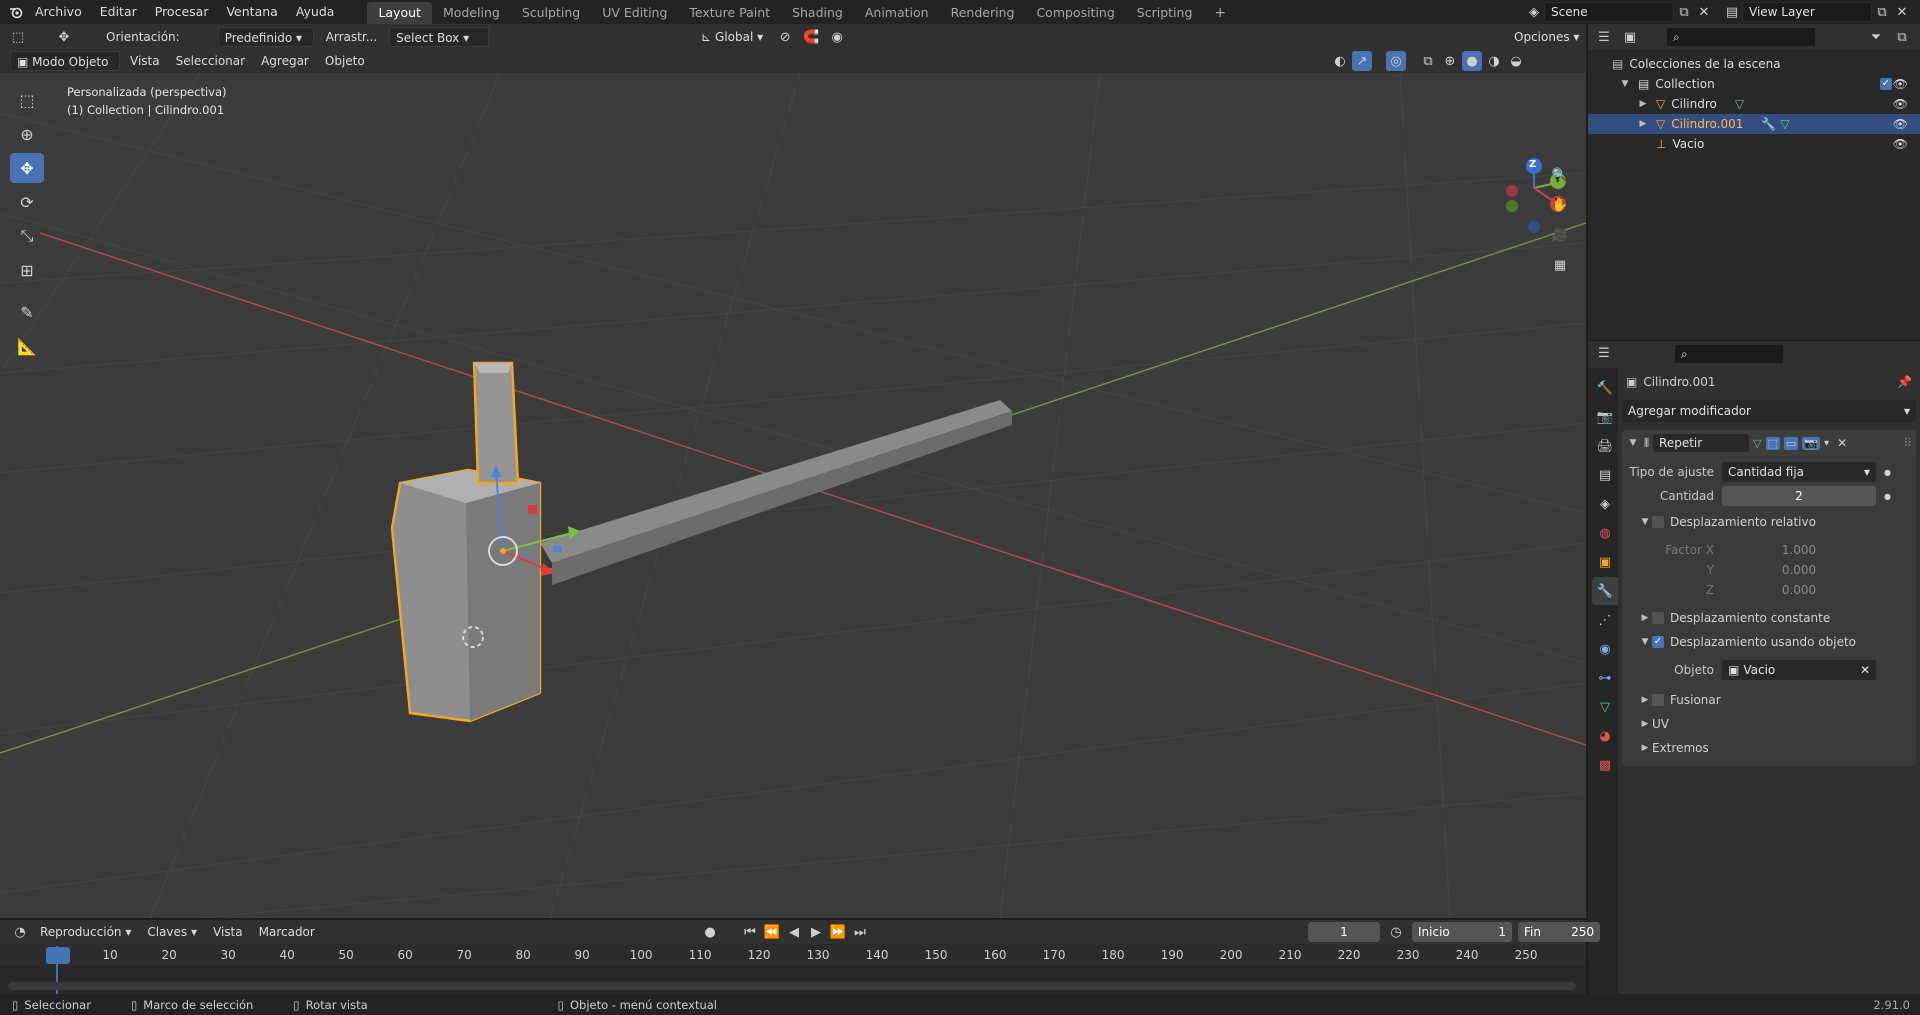  What do you see at coordinates (1462, 932) in the screenshot?
I see `start-frame-field: Inicio 1` at bounding box center [1462, 932].